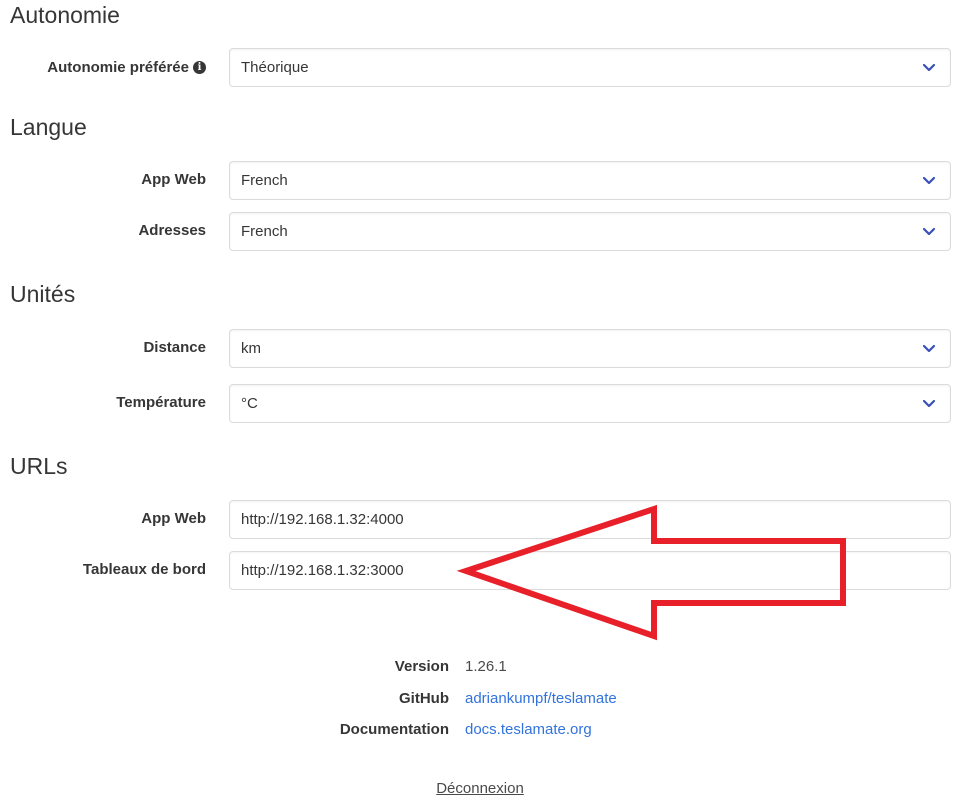  I want to click on logout-link: Déconnexion, so click(477, 788).